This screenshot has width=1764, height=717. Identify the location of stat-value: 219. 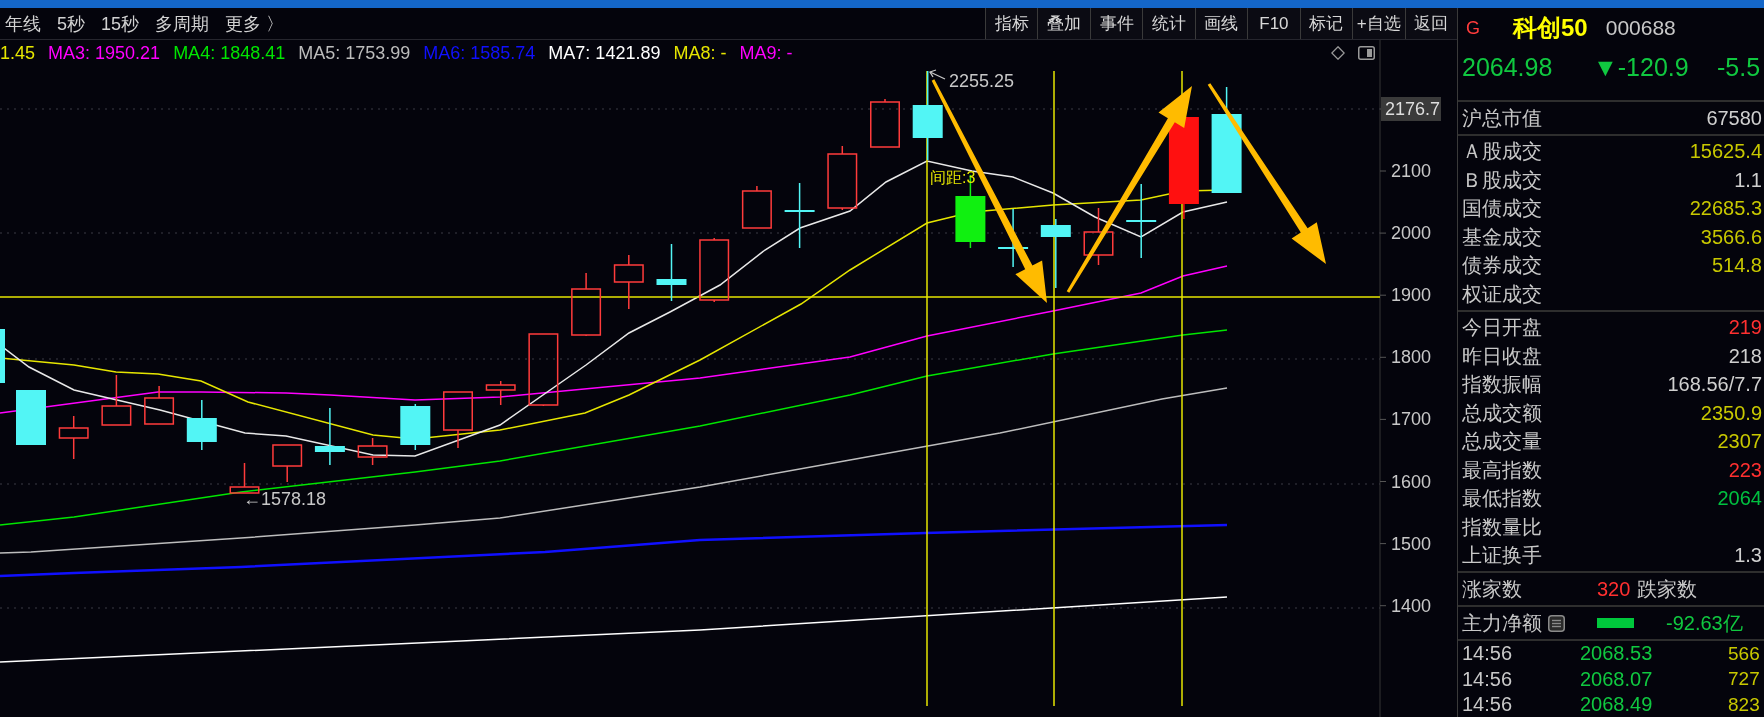
(1745, 328).